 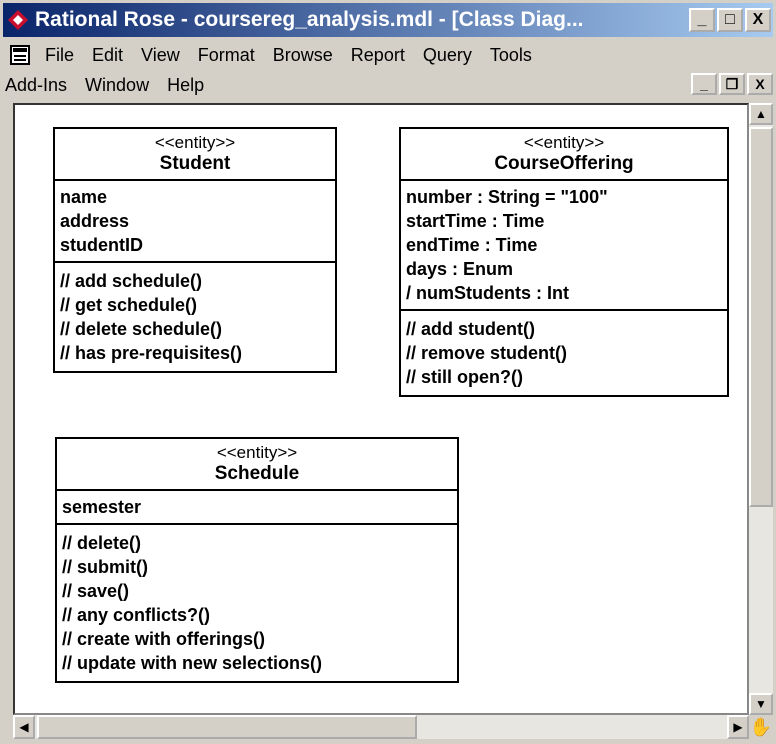 I want to click on menu-help: Help, so click(x=185, y=85).